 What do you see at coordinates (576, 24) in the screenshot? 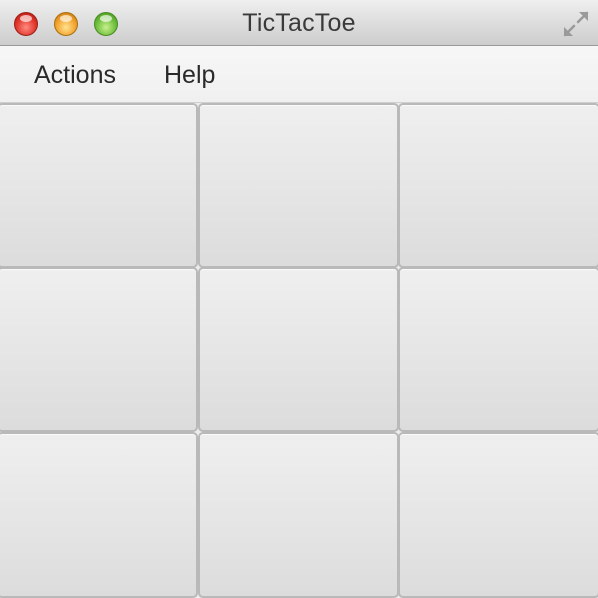
I see `fullscreen-arrows-icon` at bounding box center [576, 24].